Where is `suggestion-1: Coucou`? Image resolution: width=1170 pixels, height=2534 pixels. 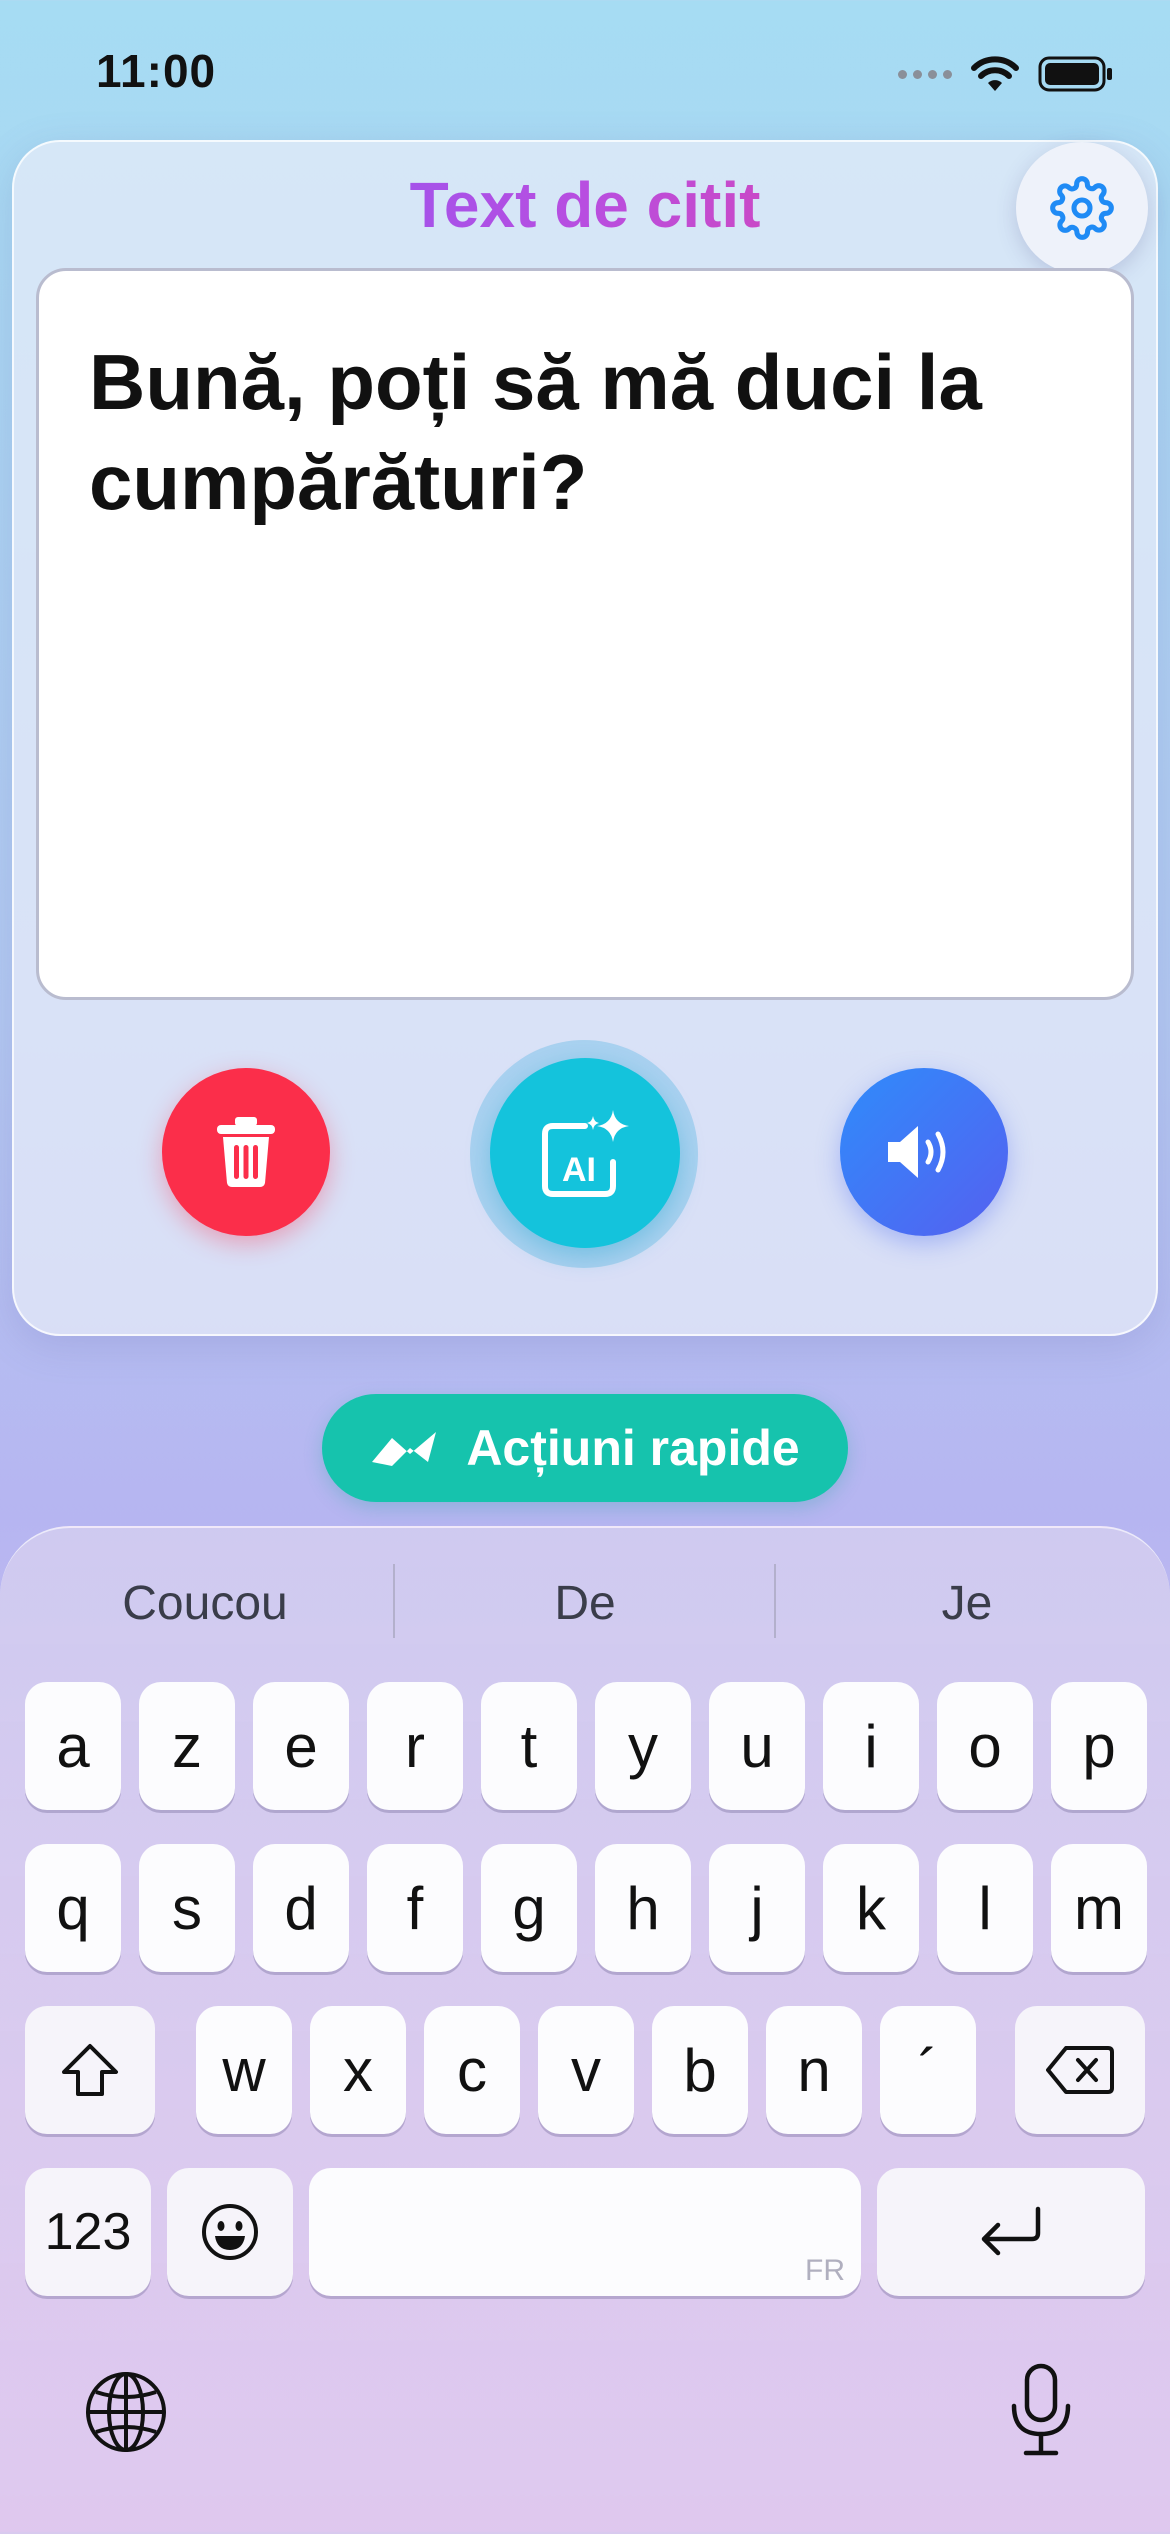 suggestion-1: Coucou is located at coordinates (205, 1604).